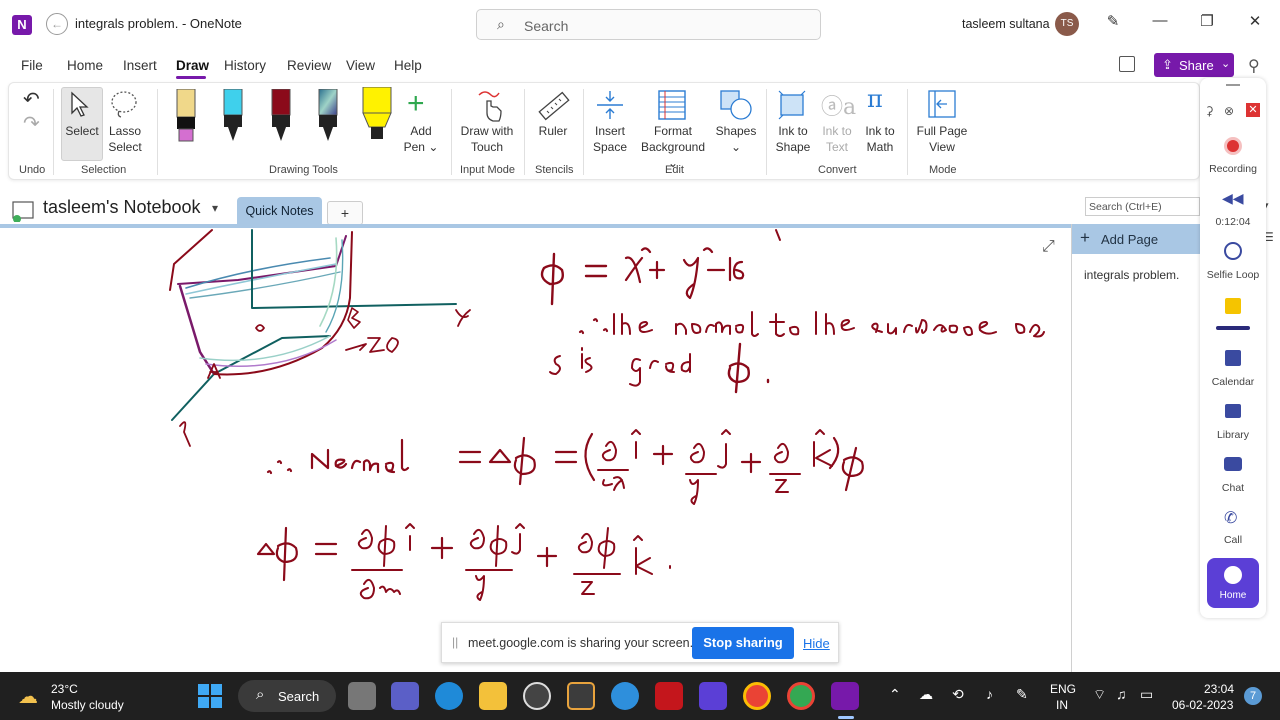 The width and height of the screenshot is (1280, 720). What do you see at coordinates (57, 24) in the screenshot?
I see `back-arrow-icon: ←` at bounding box center [57, 24].